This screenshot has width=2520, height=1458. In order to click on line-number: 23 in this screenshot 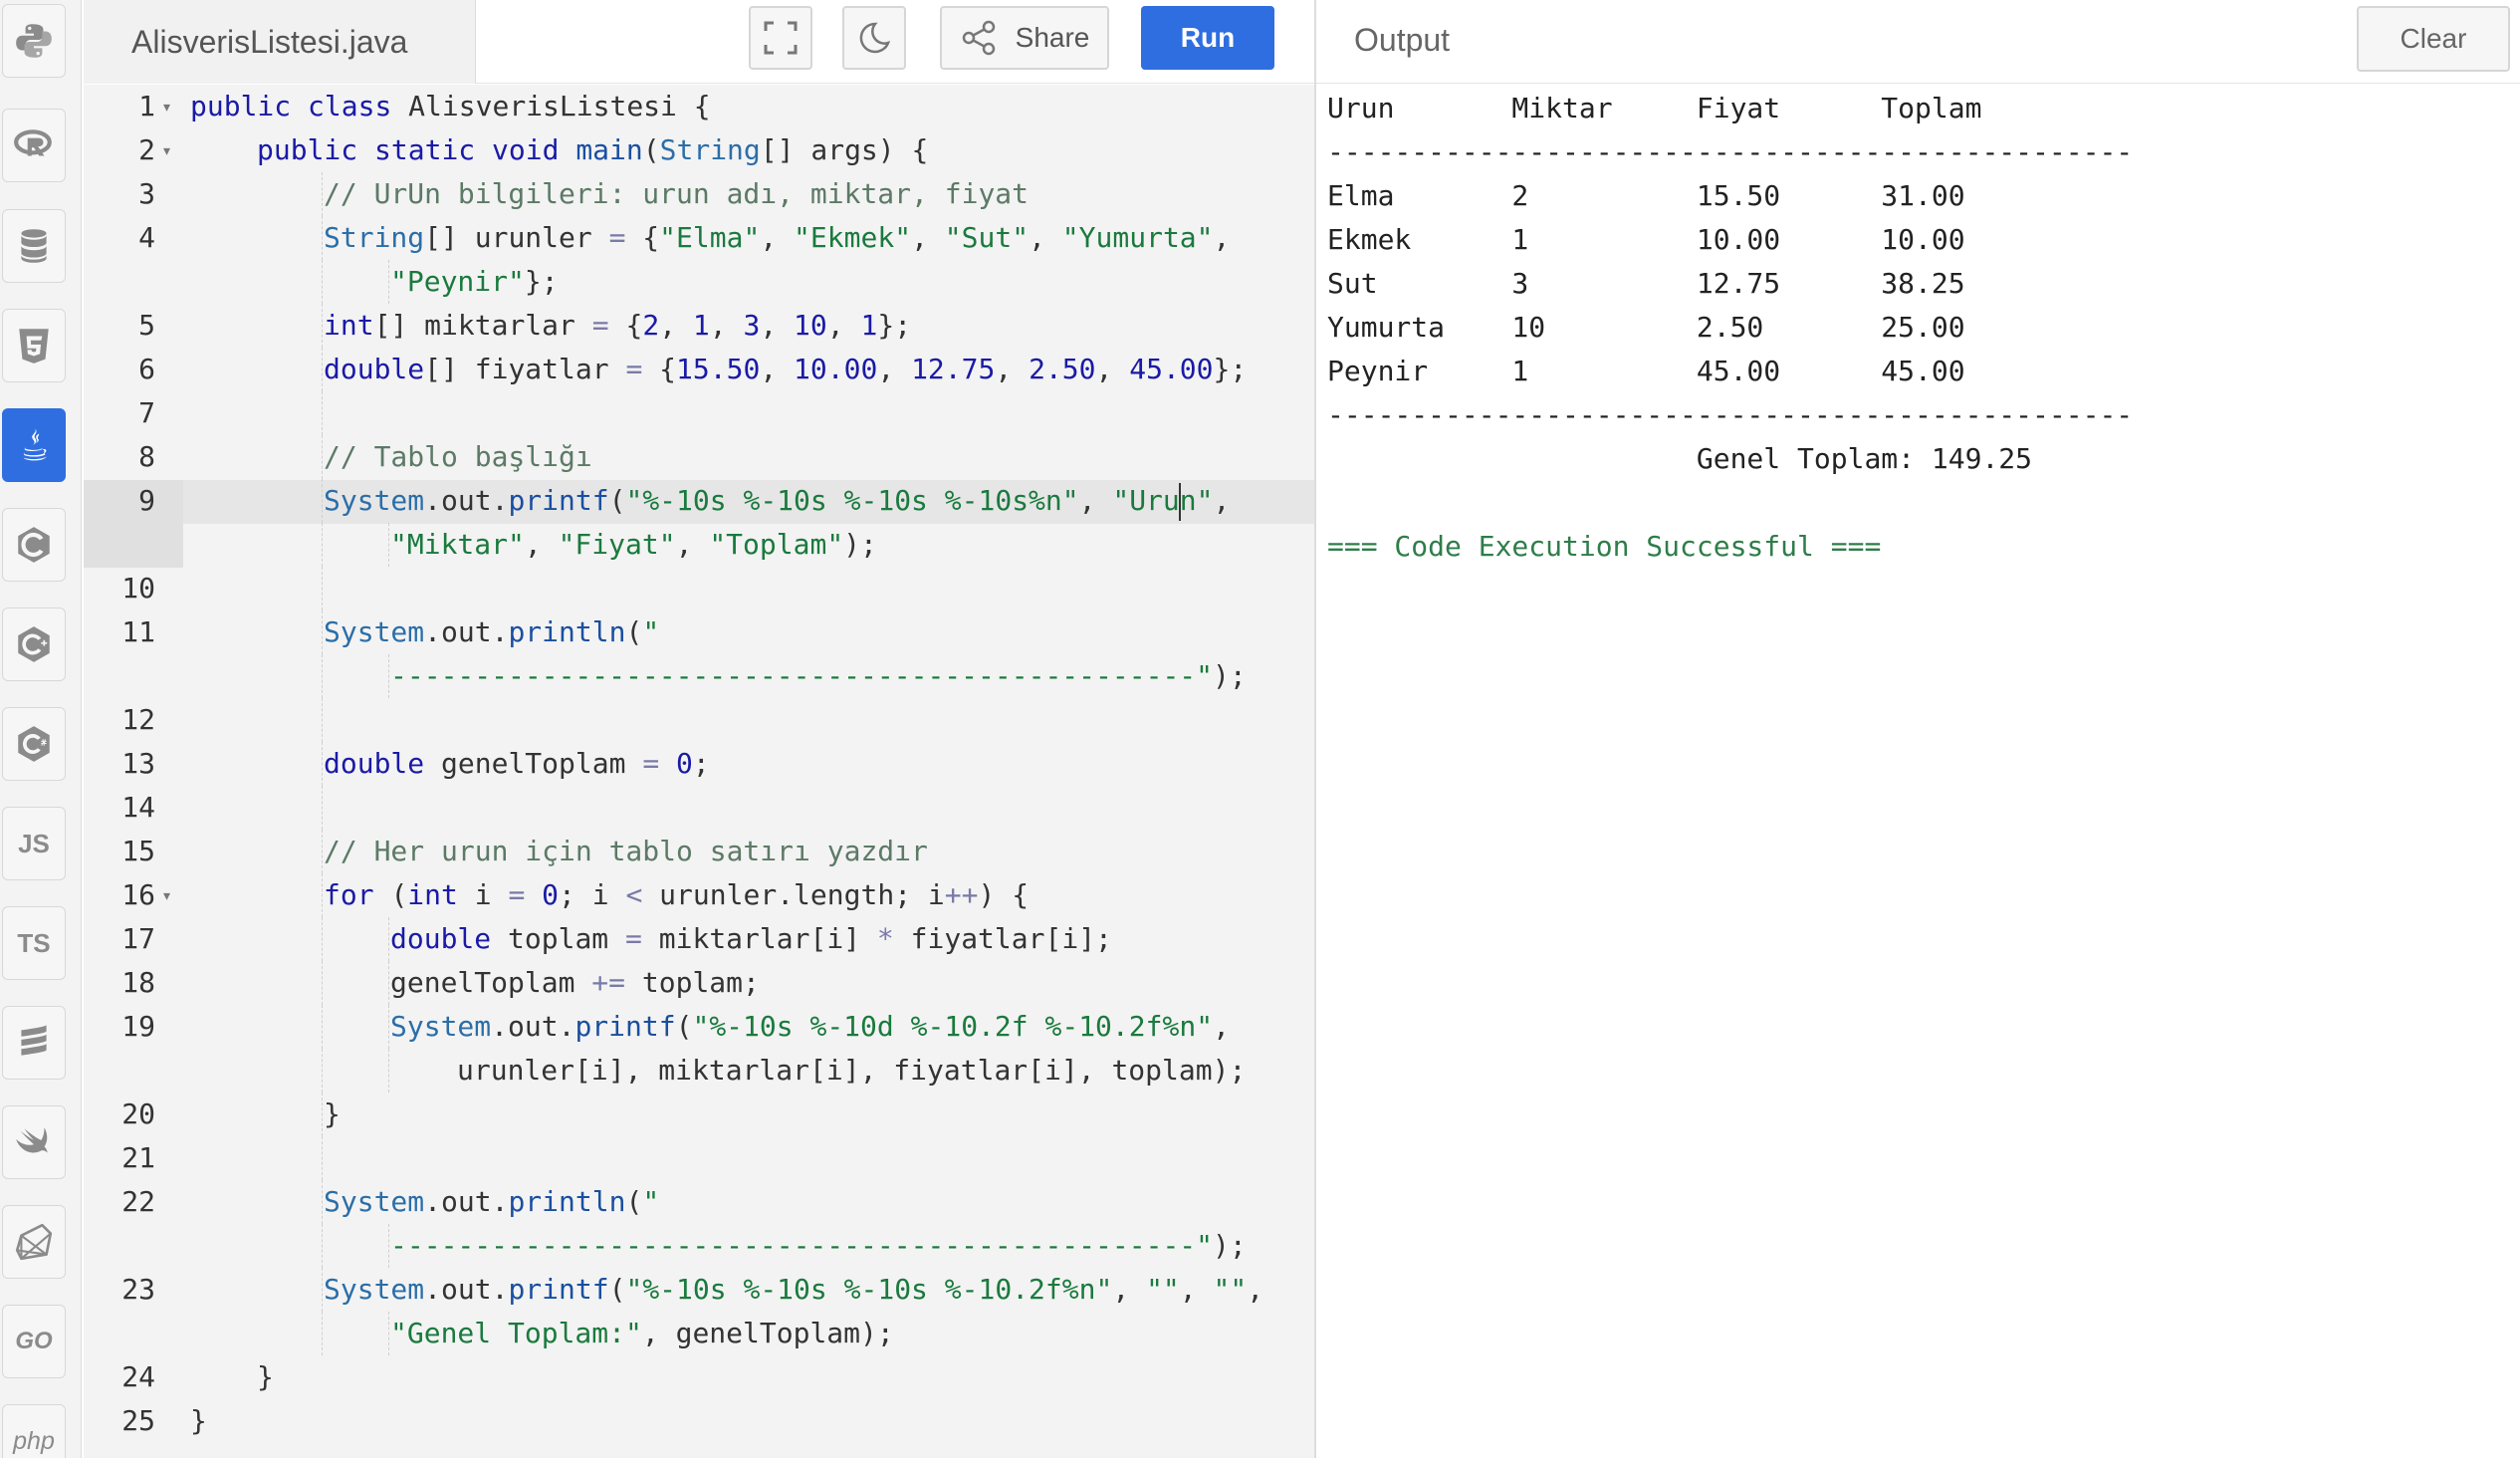, I will do `click(138, 1290)`.